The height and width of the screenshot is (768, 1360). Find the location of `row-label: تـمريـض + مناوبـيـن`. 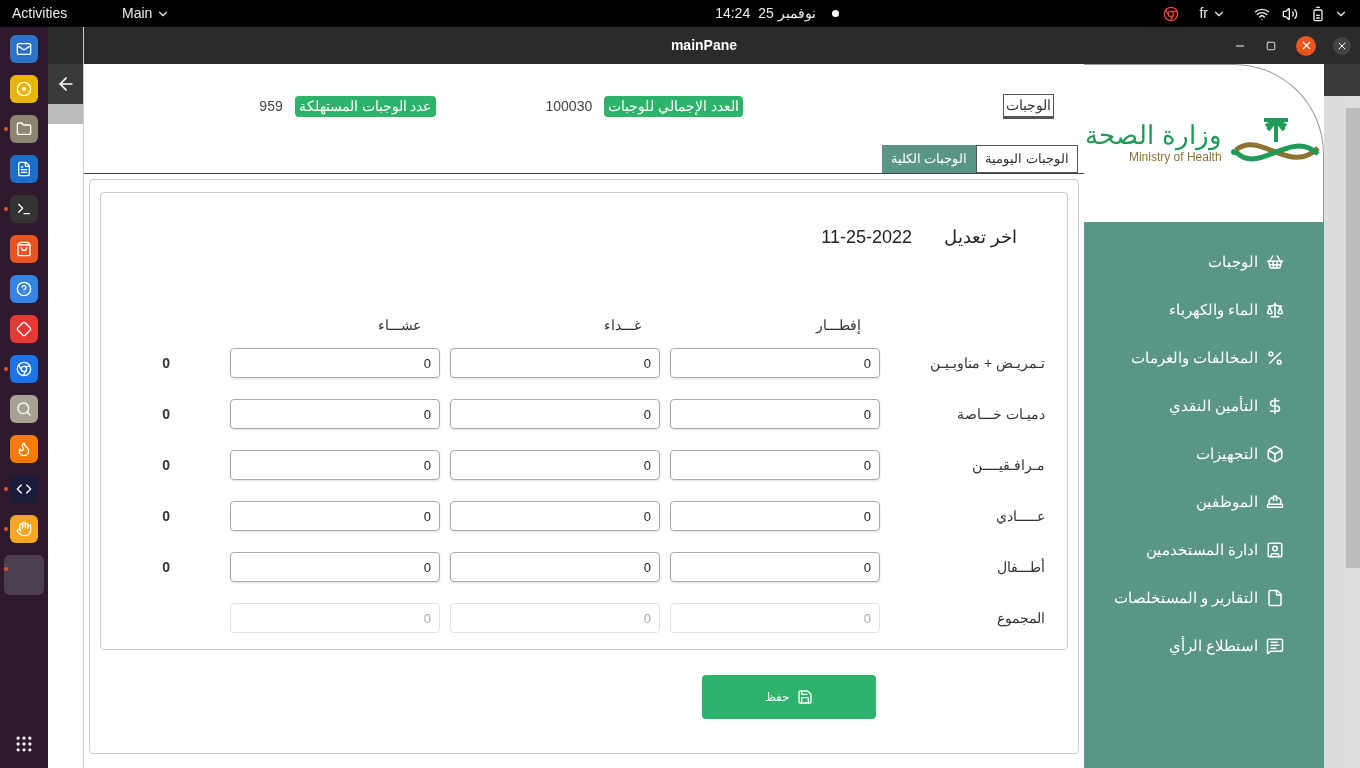

row-label: تـمريـض + مناوبـيـن is located at coordinates (987, 363).